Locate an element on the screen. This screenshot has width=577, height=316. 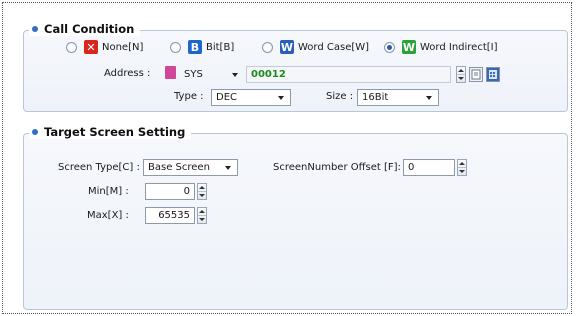
browse-icon is located at coordinates (476, 74).